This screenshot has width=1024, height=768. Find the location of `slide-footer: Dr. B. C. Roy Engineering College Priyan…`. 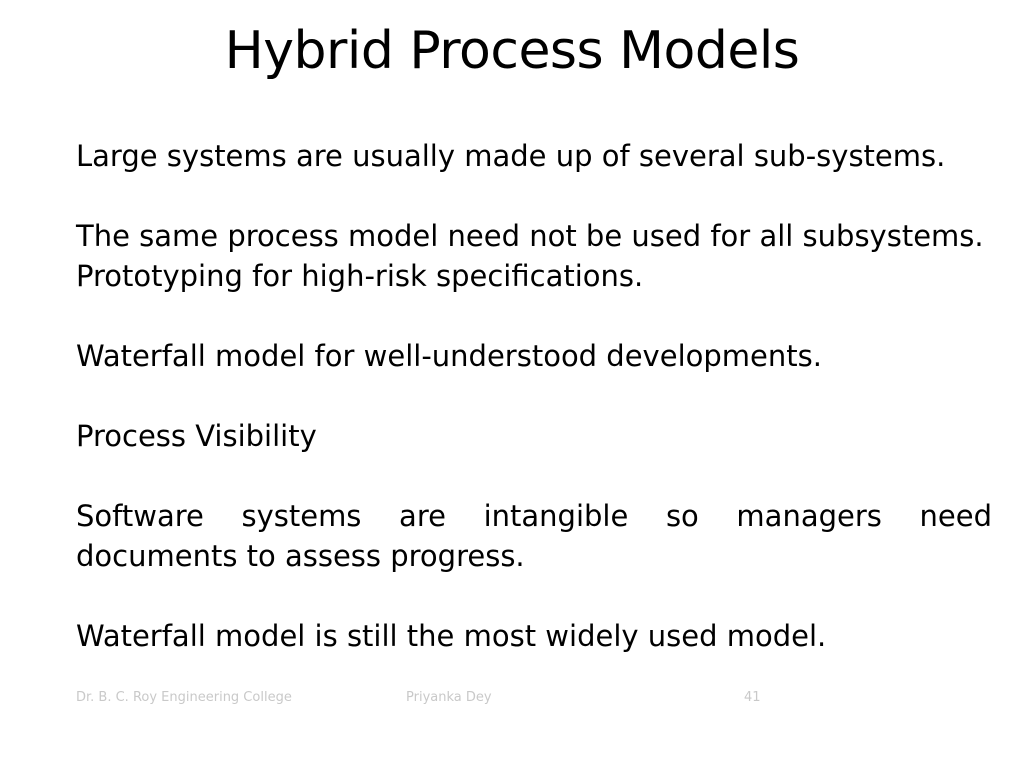

slide-footer: Dr. B. C. Roy Engineering College Priyan… is located at coordinates (534, 698).